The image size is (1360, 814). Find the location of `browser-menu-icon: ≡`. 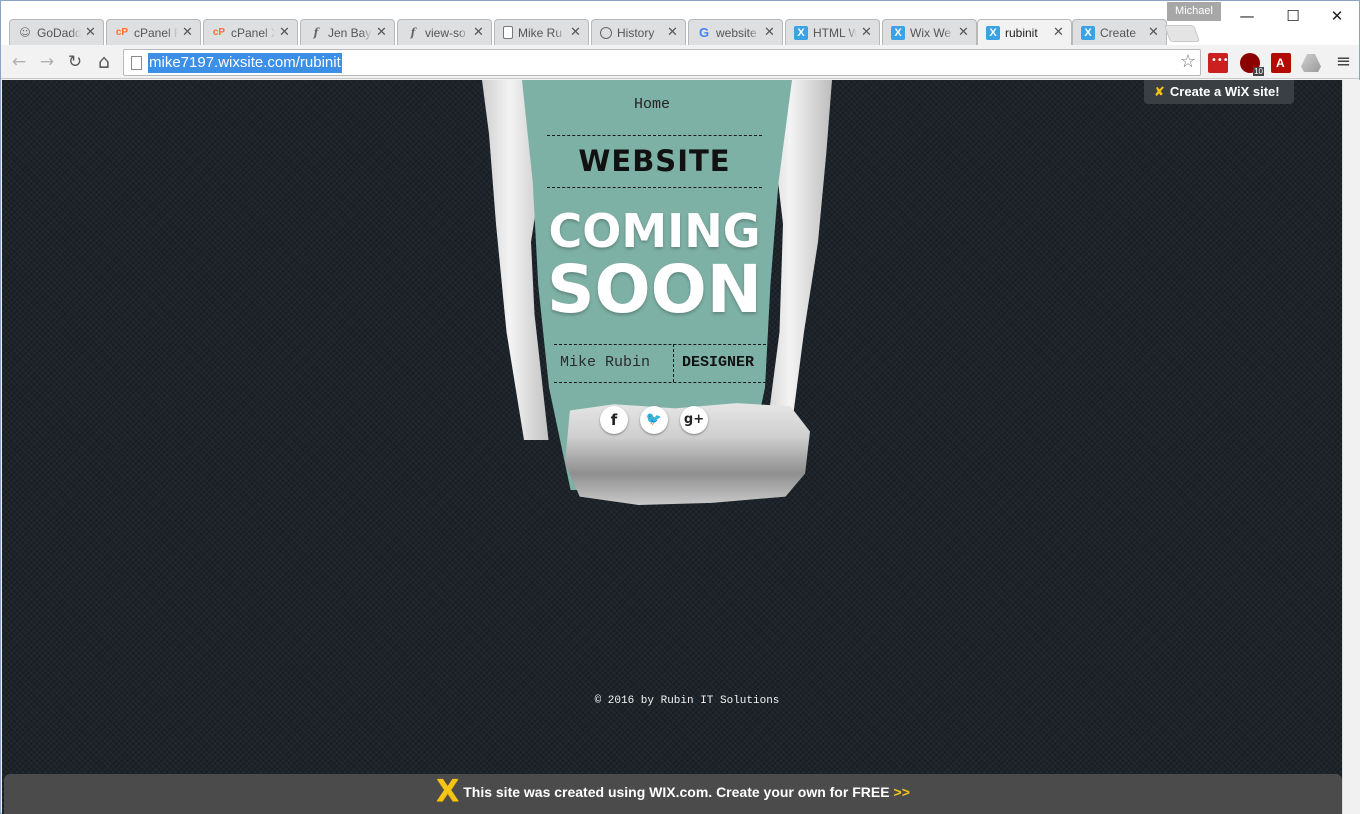

browser-menu-icon: ≡ is located at coordinates (1343, 61).